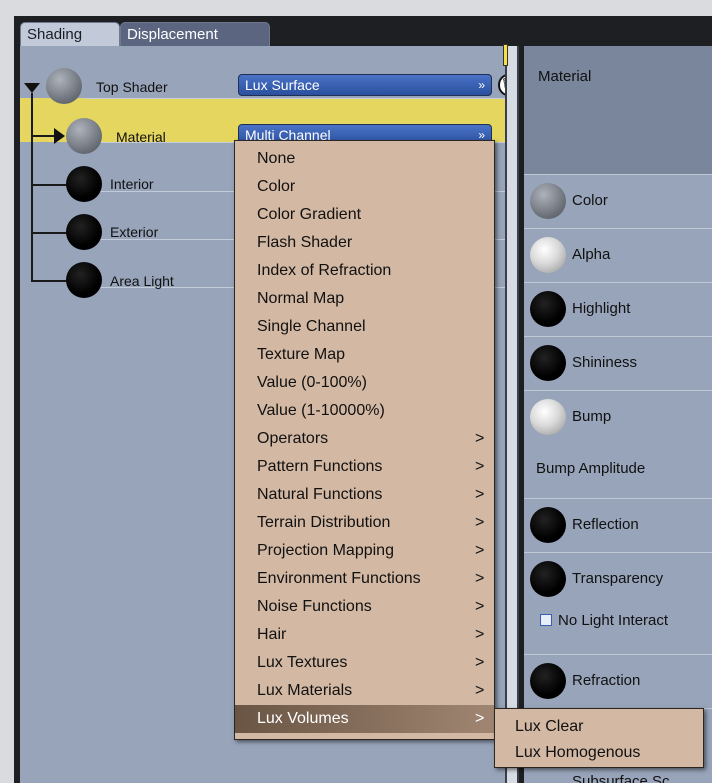  What do you see at coordinates (364, 243) in the screenshot?
I see `menu-item-flash-shader: Flash Shader` at bounding box center [364, 243].